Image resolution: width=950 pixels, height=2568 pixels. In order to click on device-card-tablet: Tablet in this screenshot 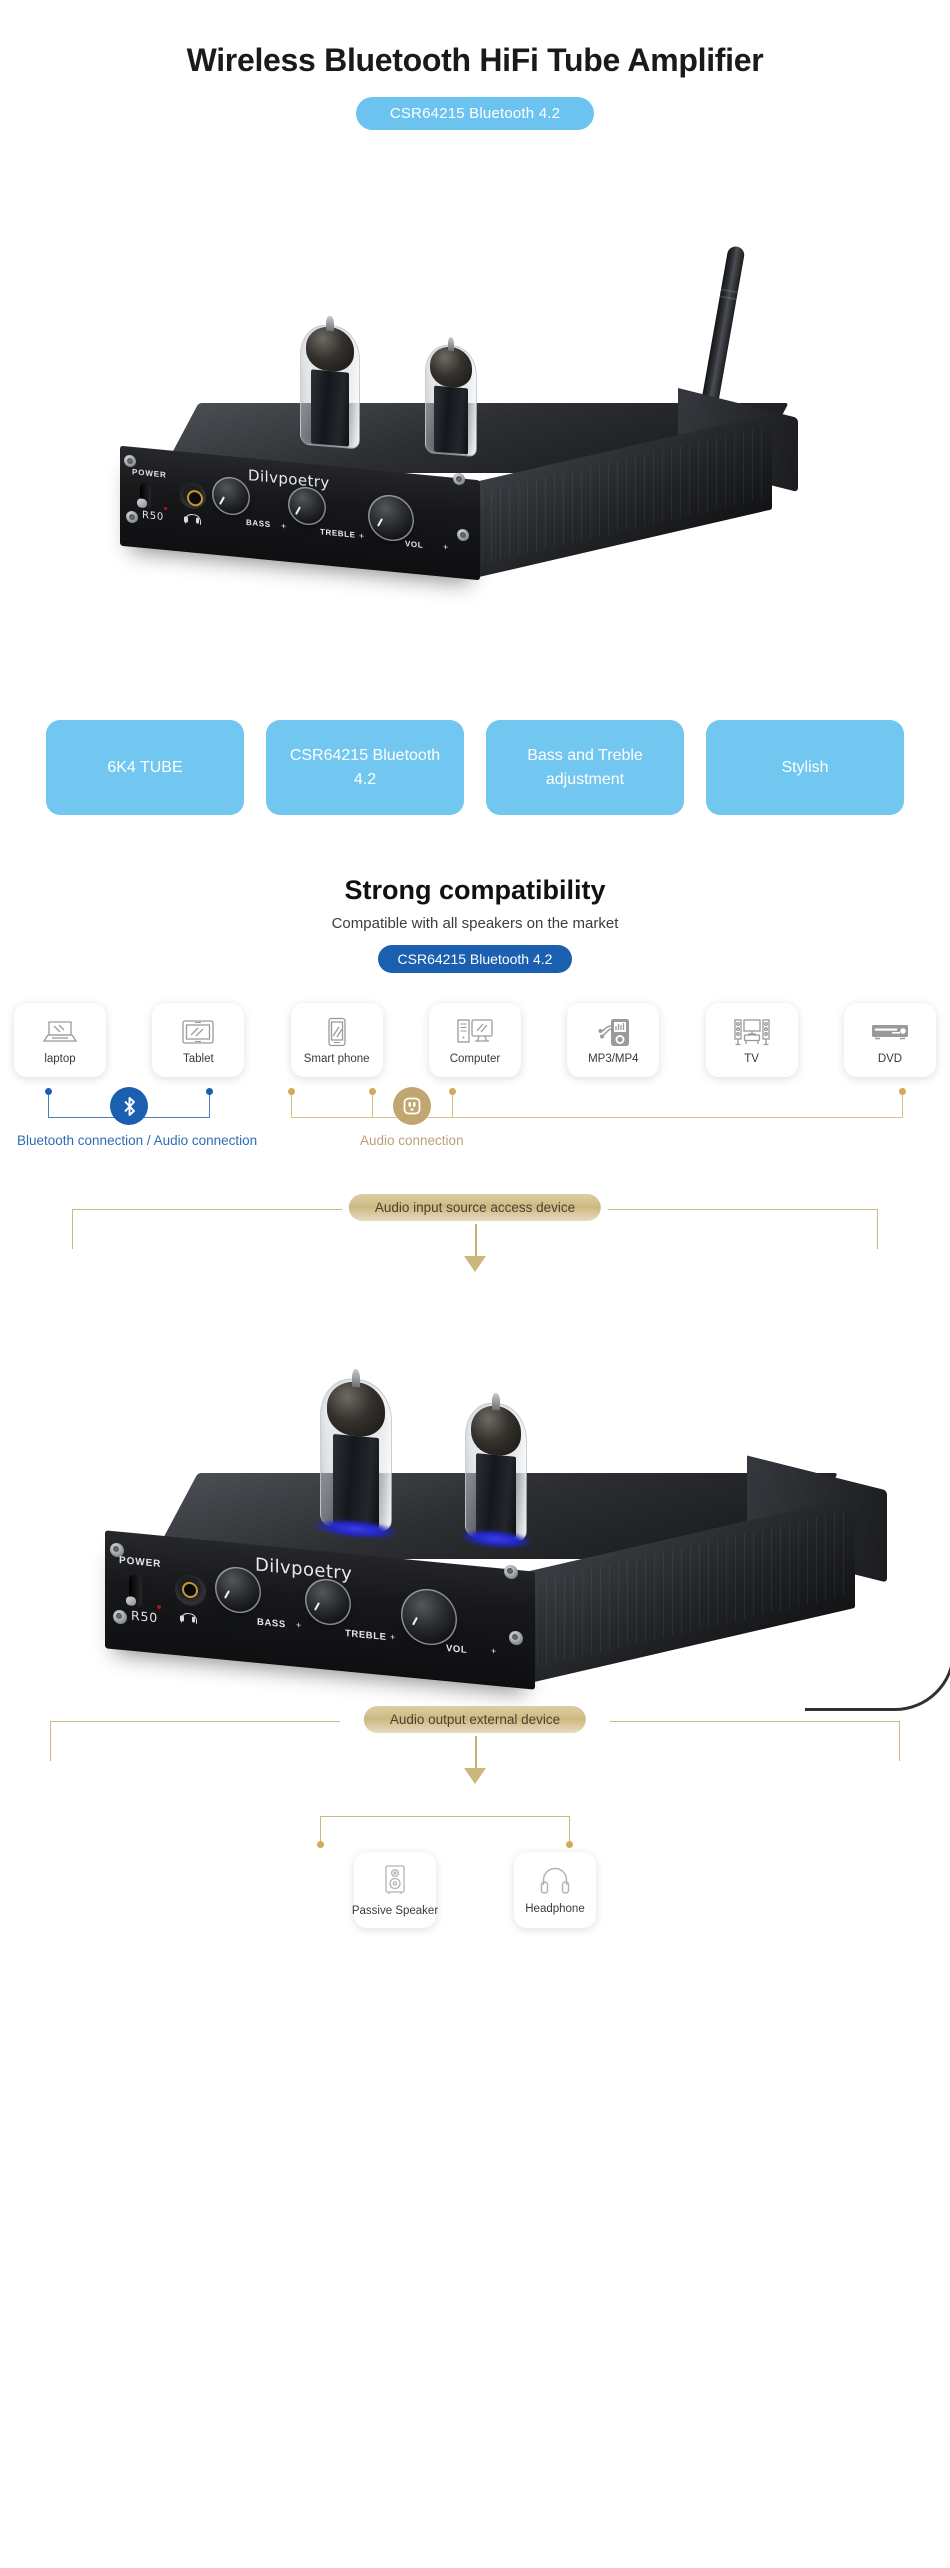, I will do `click(198, 1040)`.